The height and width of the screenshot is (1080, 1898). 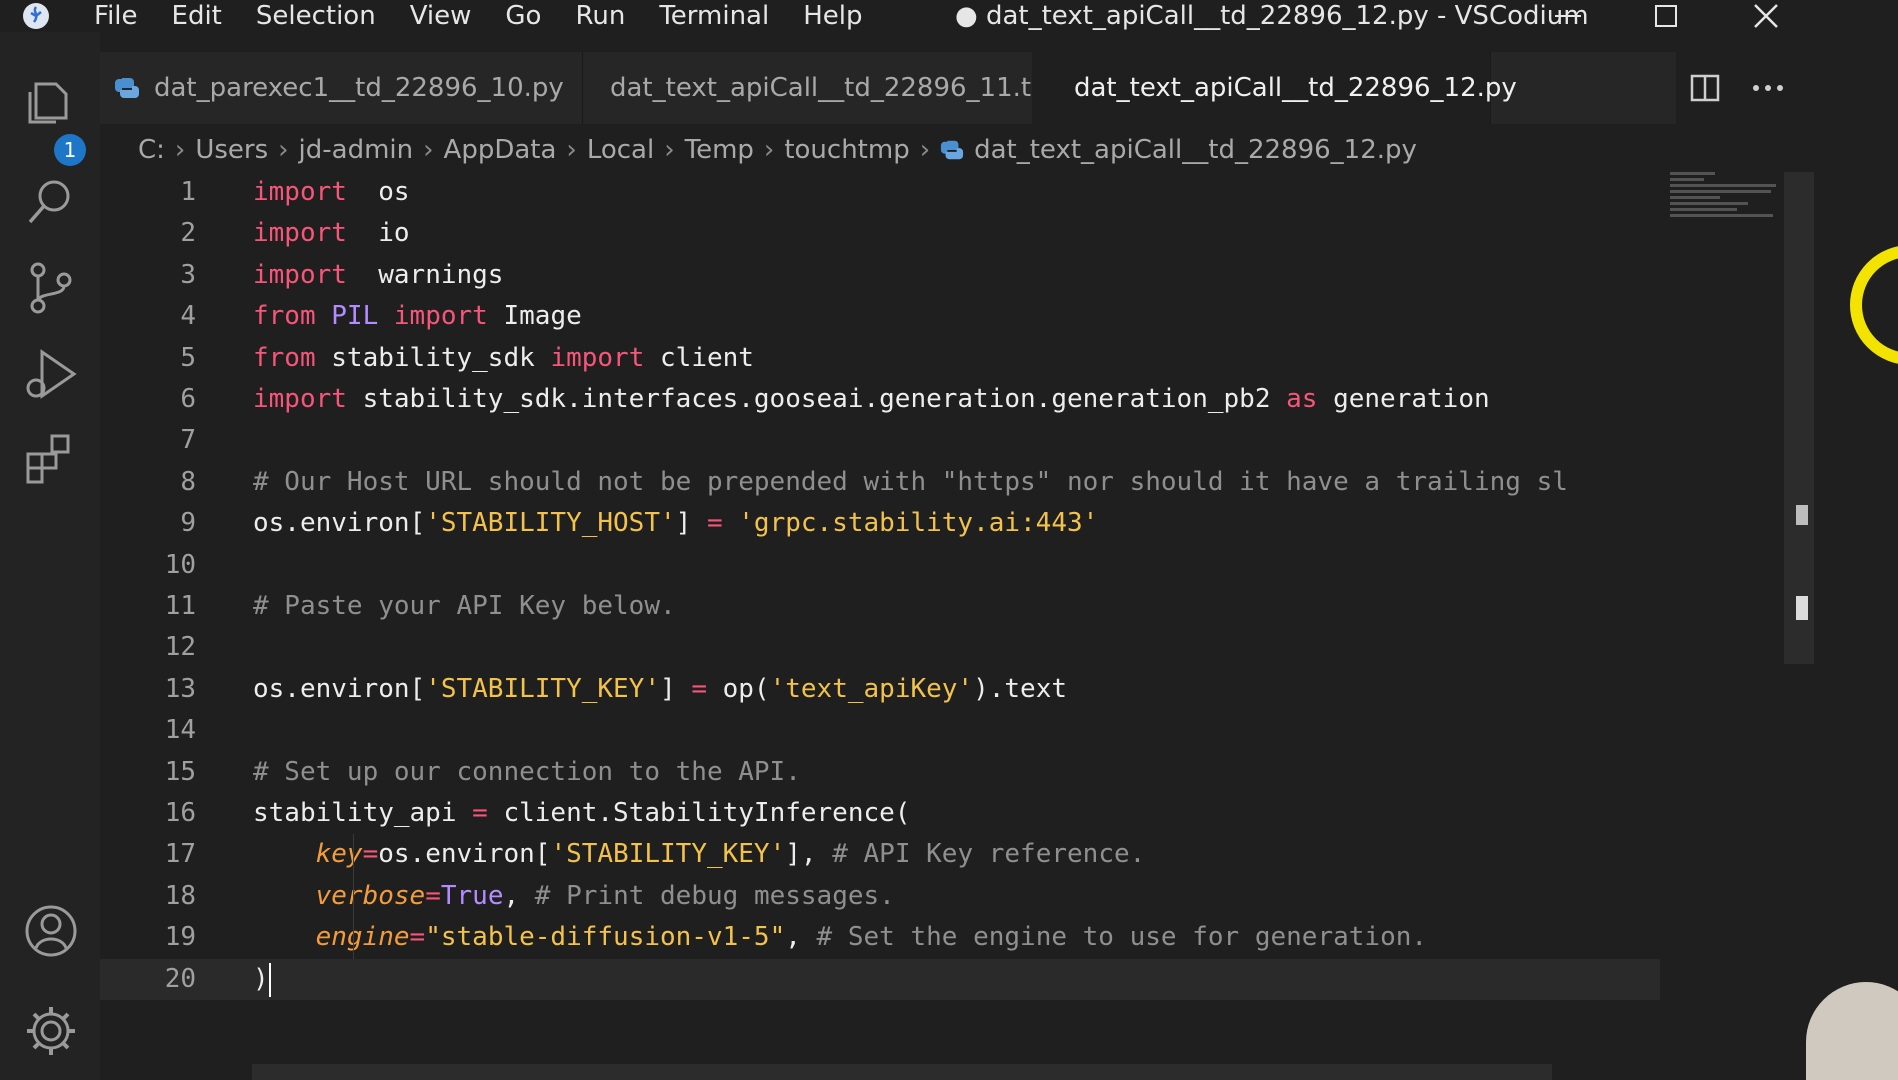 What do you see at coordinates (714, 16) in the screenshot?
I see `menu-terminal: Terminal` at bounding box center [714, 16].